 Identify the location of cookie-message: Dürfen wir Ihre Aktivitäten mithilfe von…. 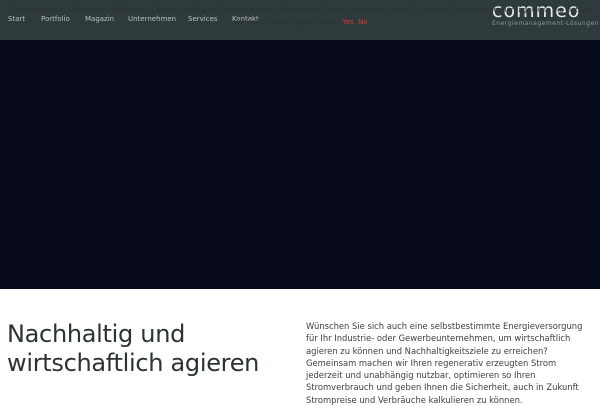
(301, 16).